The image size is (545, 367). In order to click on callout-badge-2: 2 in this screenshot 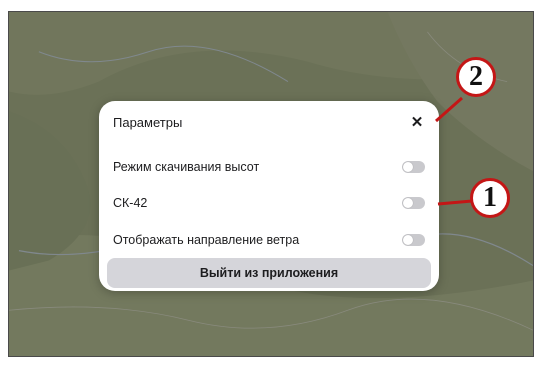, I will do `click(476, 77)`.